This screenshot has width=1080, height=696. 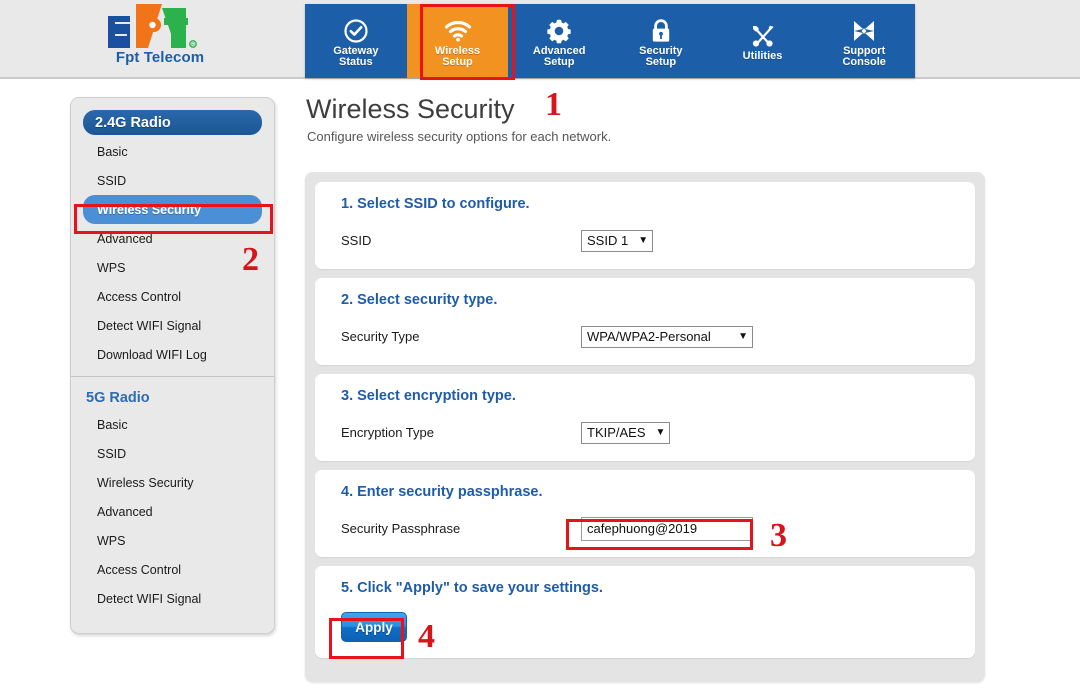 I want to click on check-circle-icon, so click(x=356, y=31).